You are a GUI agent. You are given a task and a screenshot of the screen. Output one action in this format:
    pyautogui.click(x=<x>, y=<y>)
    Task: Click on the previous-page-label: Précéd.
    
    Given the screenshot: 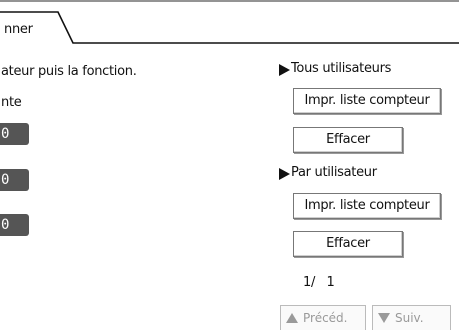 What is the action you would take?
    pyautogui.click(x=325, y=318)
    